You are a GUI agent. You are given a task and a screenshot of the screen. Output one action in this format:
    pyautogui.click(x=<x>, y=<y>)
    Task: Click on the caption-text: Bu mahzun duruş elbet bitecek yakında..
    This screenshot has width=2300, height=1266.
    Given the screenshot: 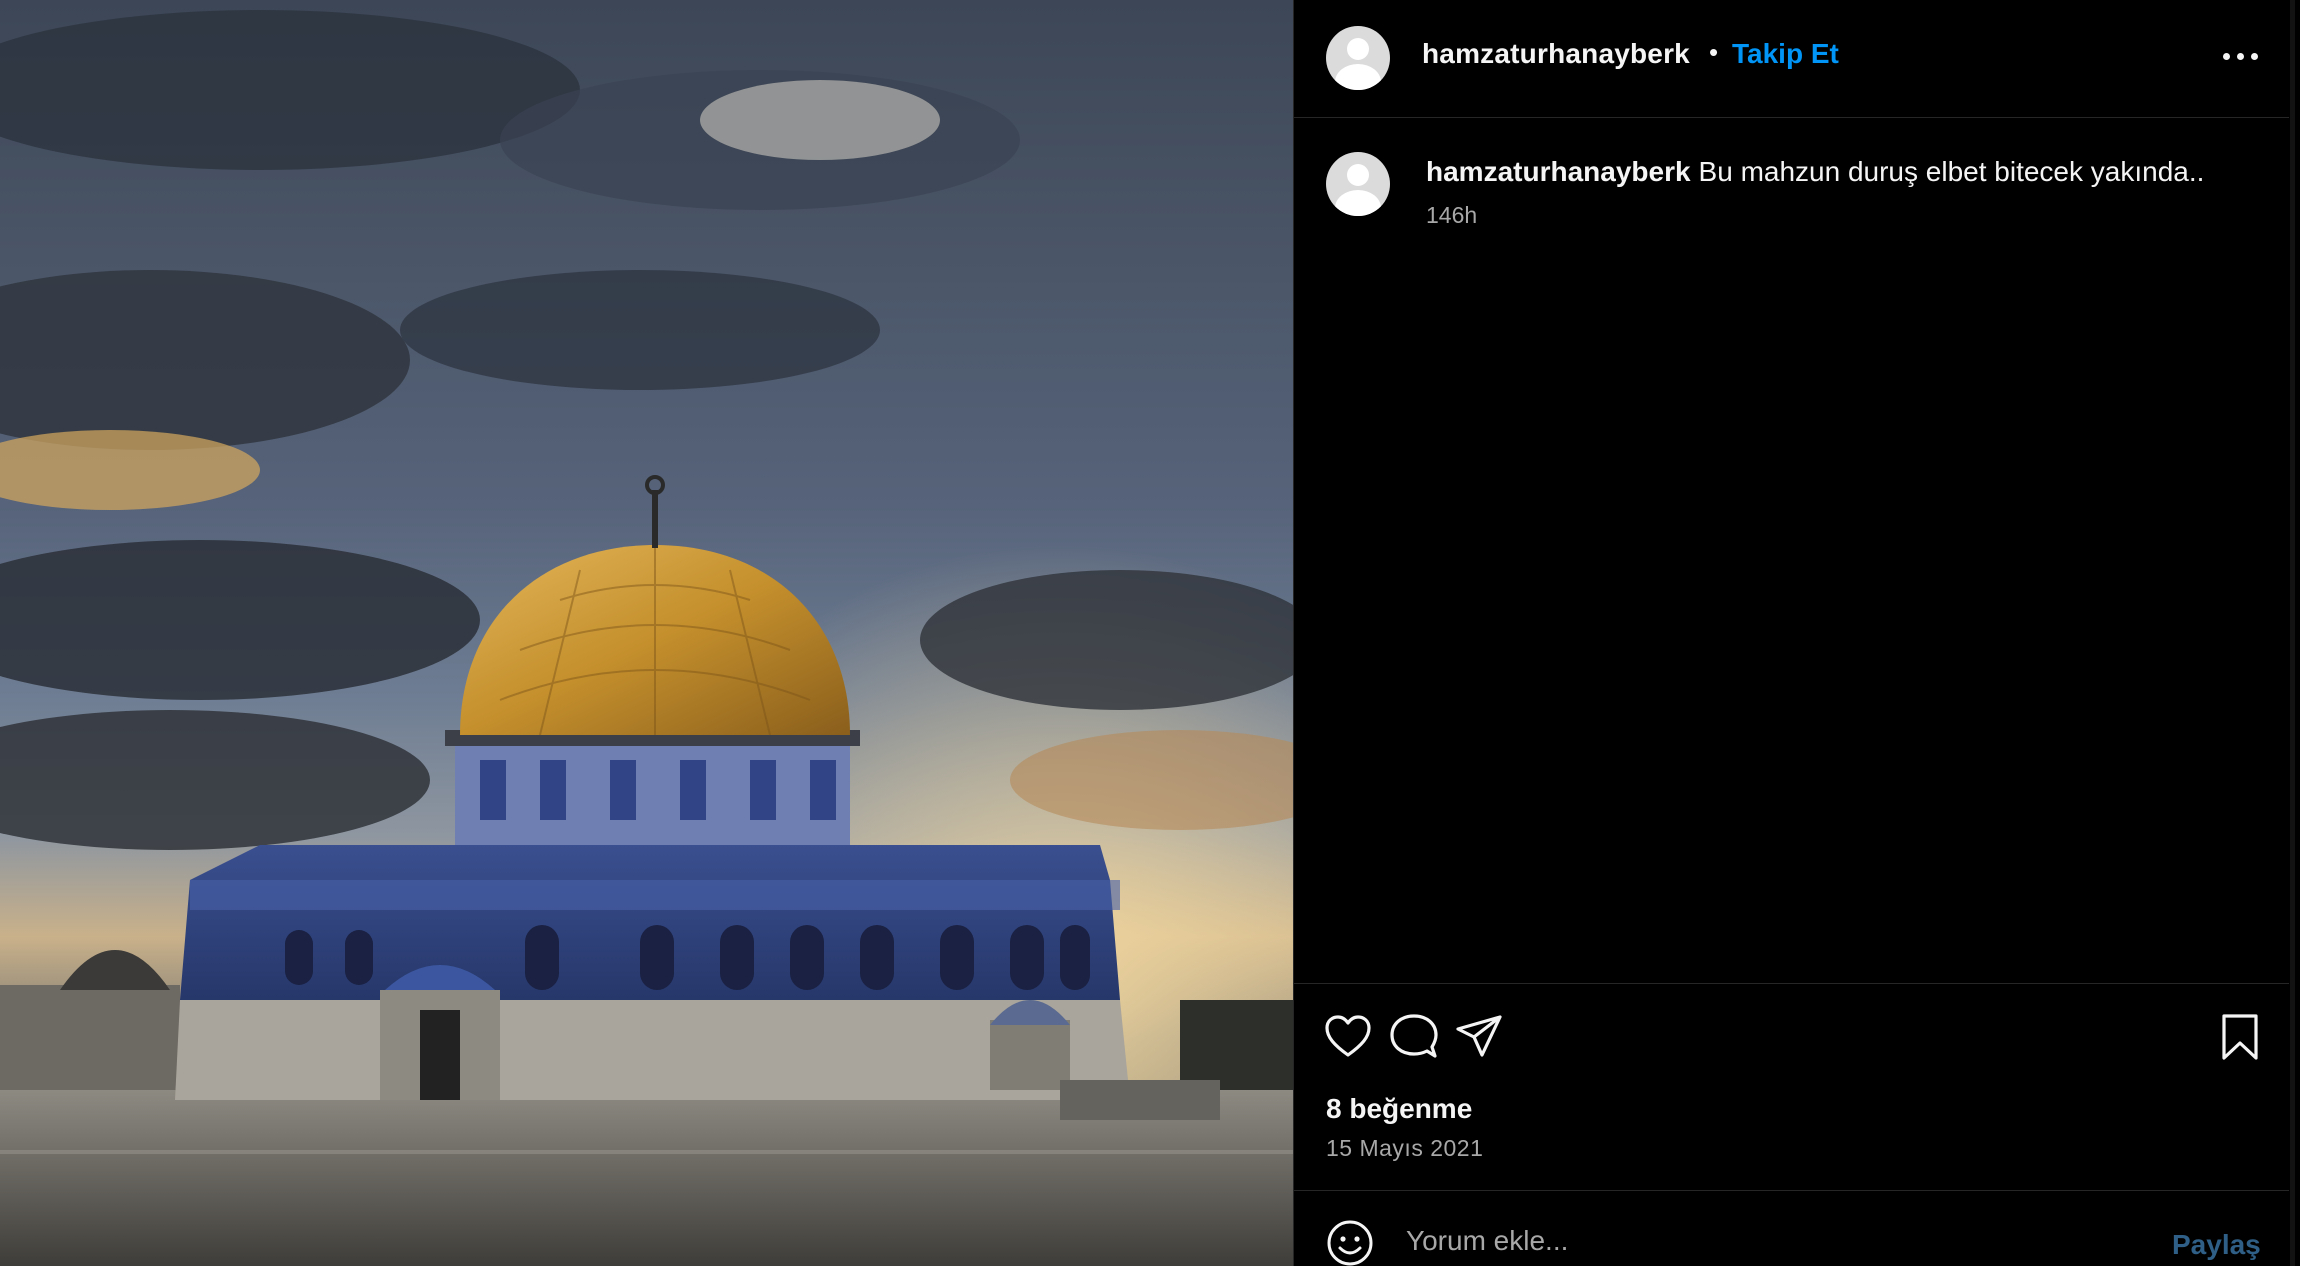 What is the action you would take?
    pyautogui.click(x=1951, y=171)
    